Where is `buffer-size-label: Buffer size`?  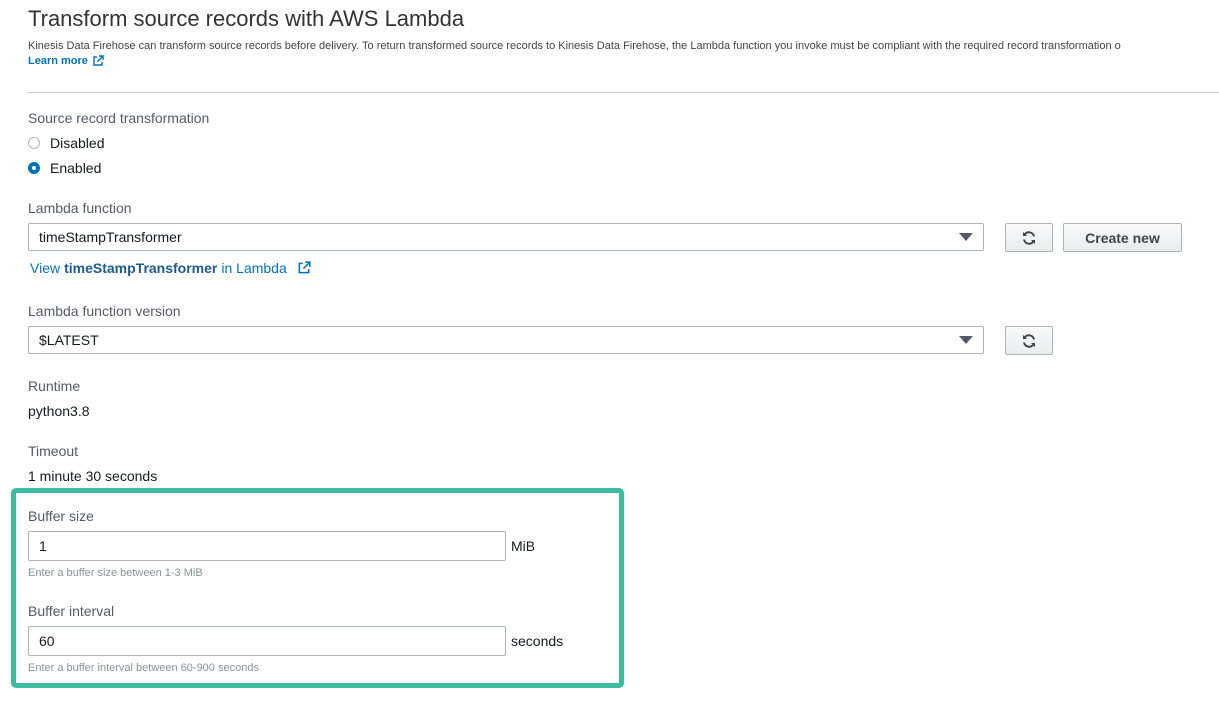 buffer-size-label: Buffer size is located at coordinates (61, 516).